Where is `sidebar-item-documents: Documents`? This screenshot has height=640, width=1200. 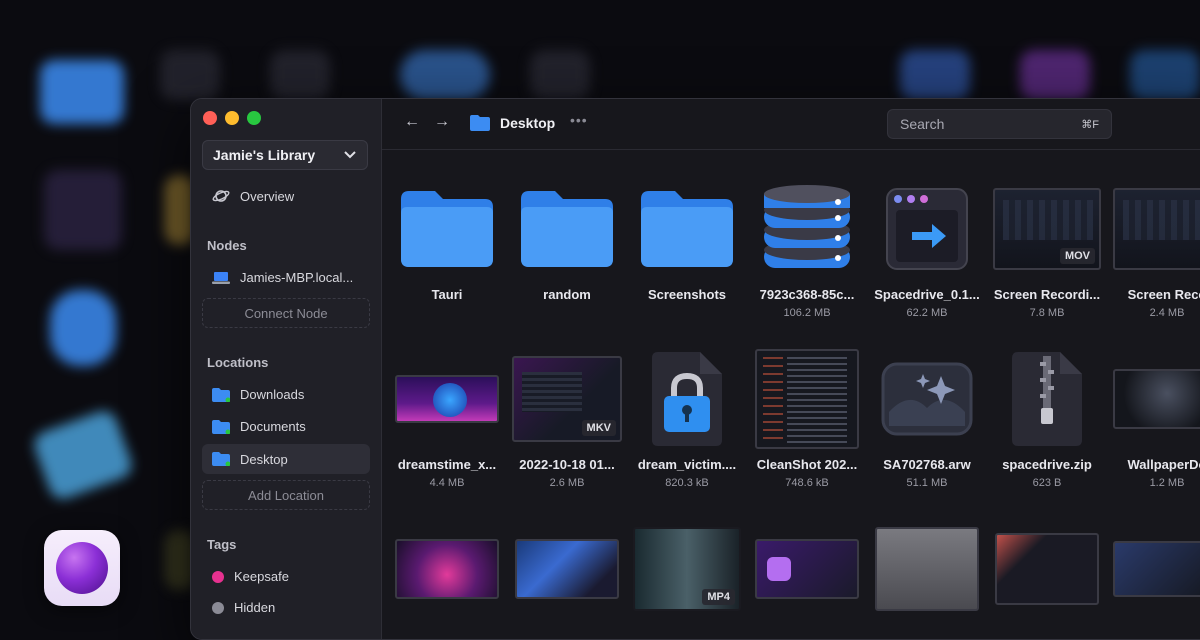
sidebar-item-documents: Documents is located at coordinates (259, 426).